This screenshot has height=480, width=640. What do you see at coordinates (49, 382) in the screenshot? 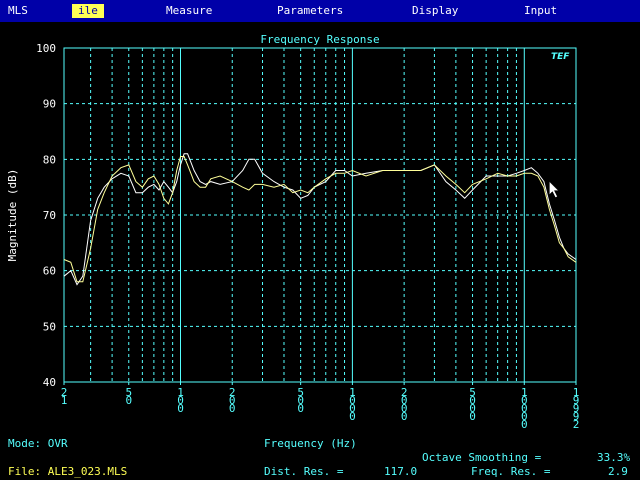
I see `y-tick-label: 40` at bounding box center [49, 382].